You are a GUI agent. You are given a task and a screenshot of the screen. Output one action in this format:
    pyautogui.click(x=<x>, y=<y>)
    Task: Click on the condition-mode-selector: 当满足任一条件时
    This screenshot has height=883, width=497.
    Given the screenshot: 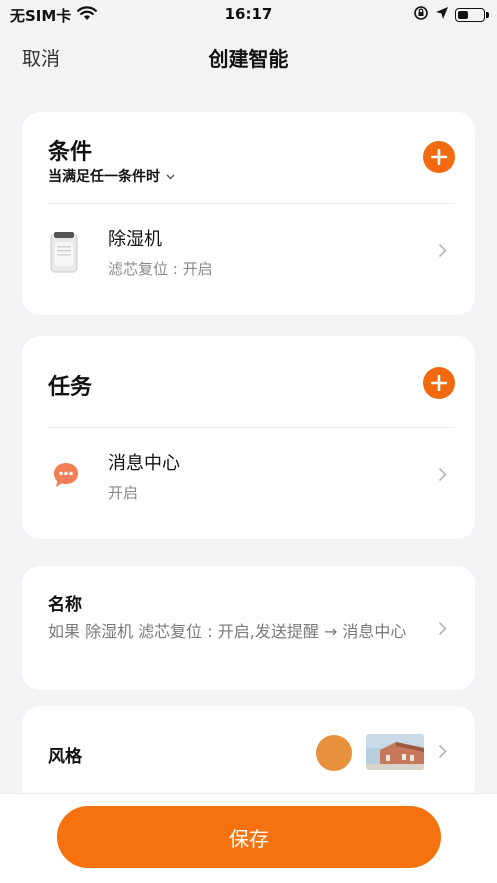 What is the action you would take?
    pyautogui.click(x=111, y=176)
    